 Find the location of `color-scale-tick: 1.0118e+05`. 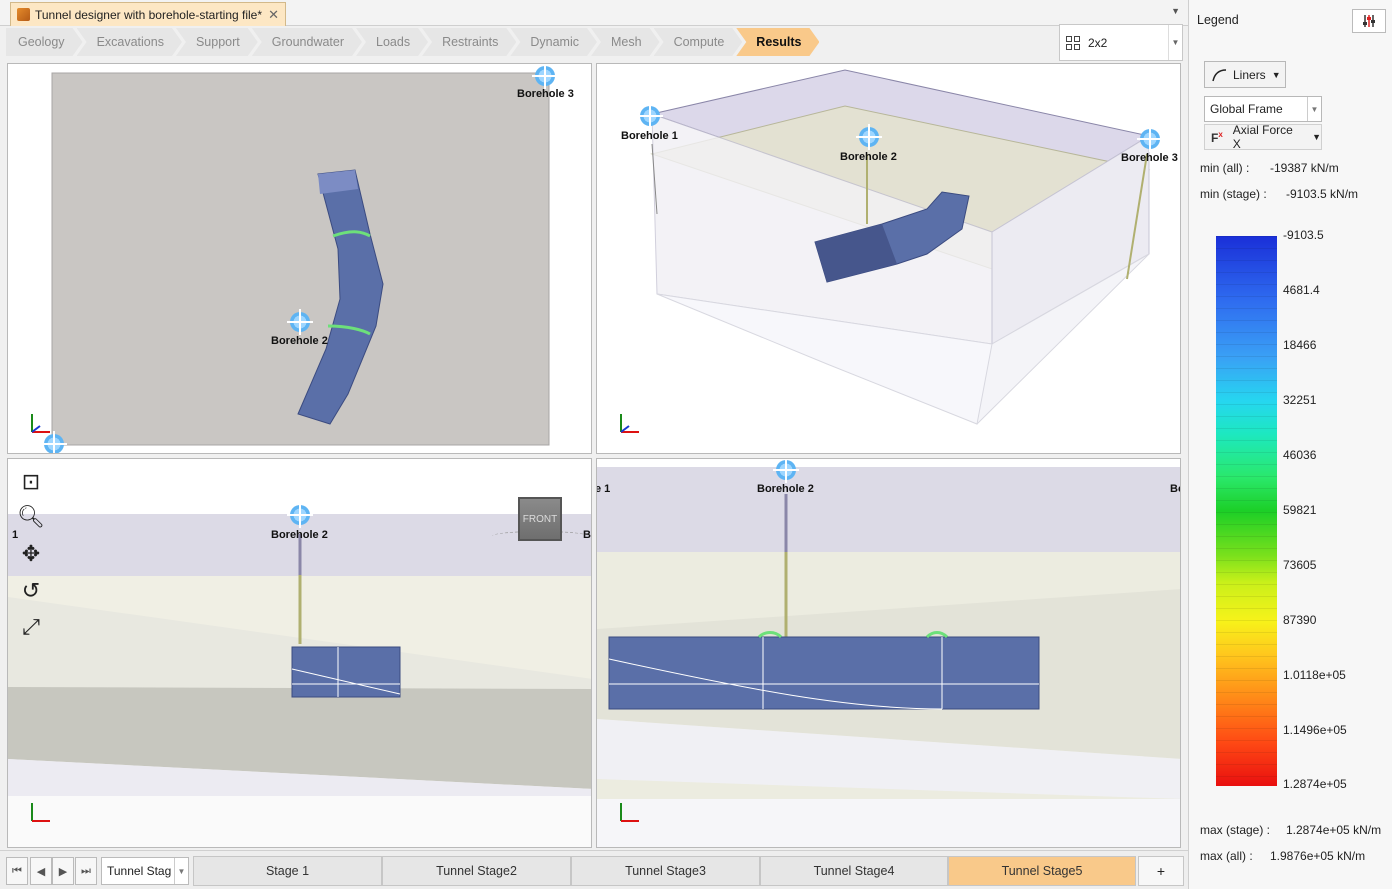

color-scale-tick: 1.0118e+05 is located at coordinates (1314, 675).